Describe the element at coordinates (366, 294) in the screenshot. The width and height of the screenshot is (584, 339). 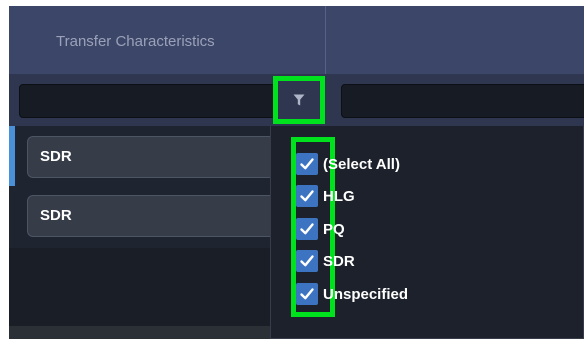
I see `filter-option-label: Unspecified` at that location.